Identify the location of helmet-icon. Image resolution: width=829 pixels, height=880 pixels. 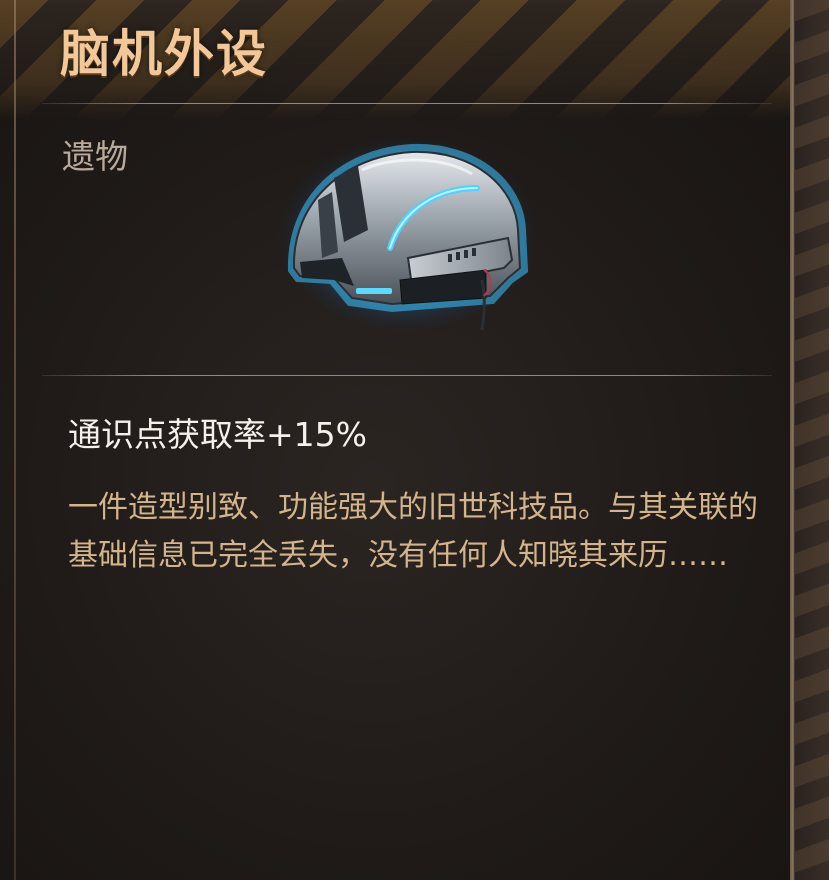
(407, 235).